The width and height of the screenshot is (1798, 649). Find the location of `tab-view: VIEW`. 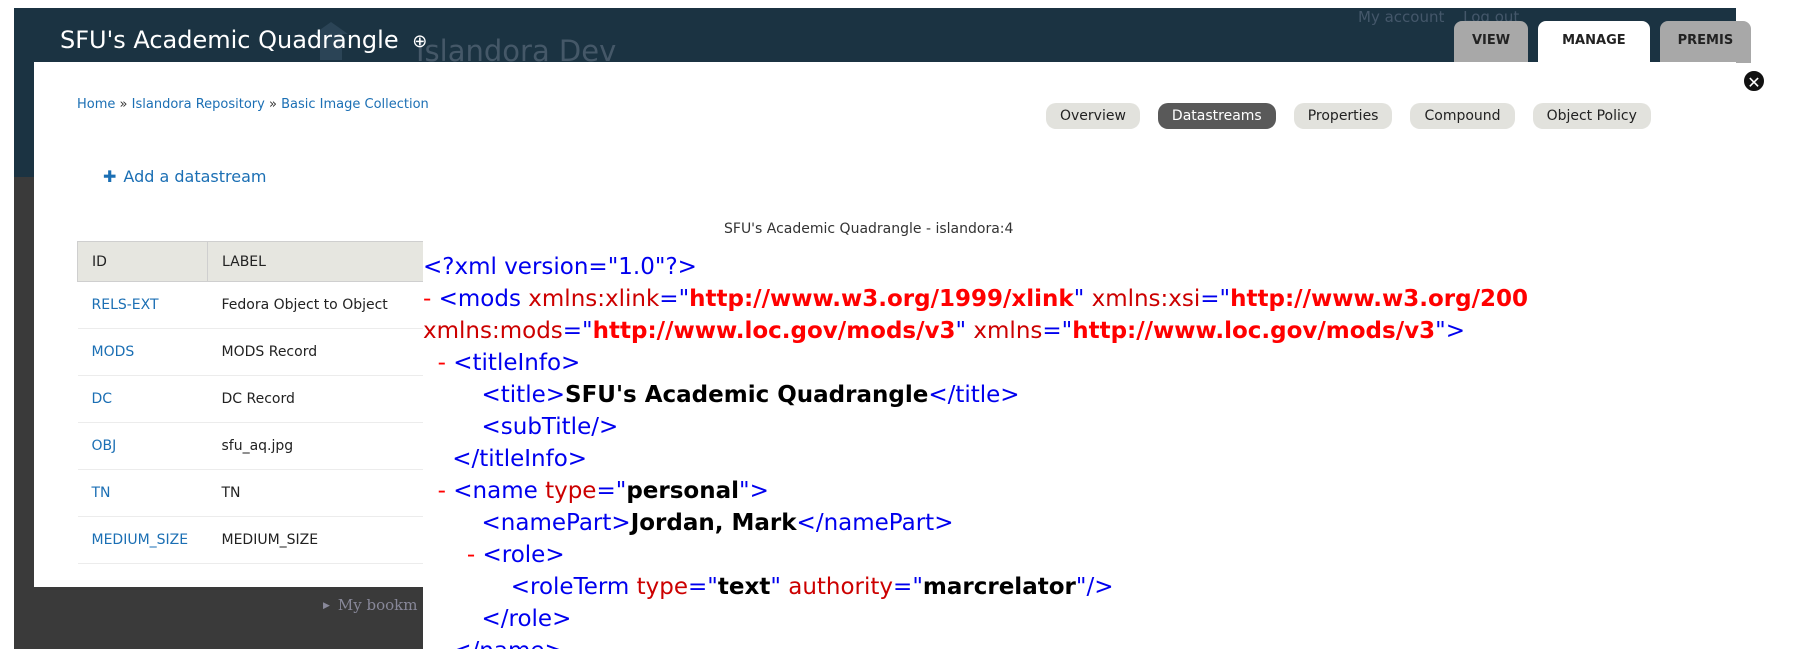

tab-view: VIEW is located at coordinates (1491, 42).